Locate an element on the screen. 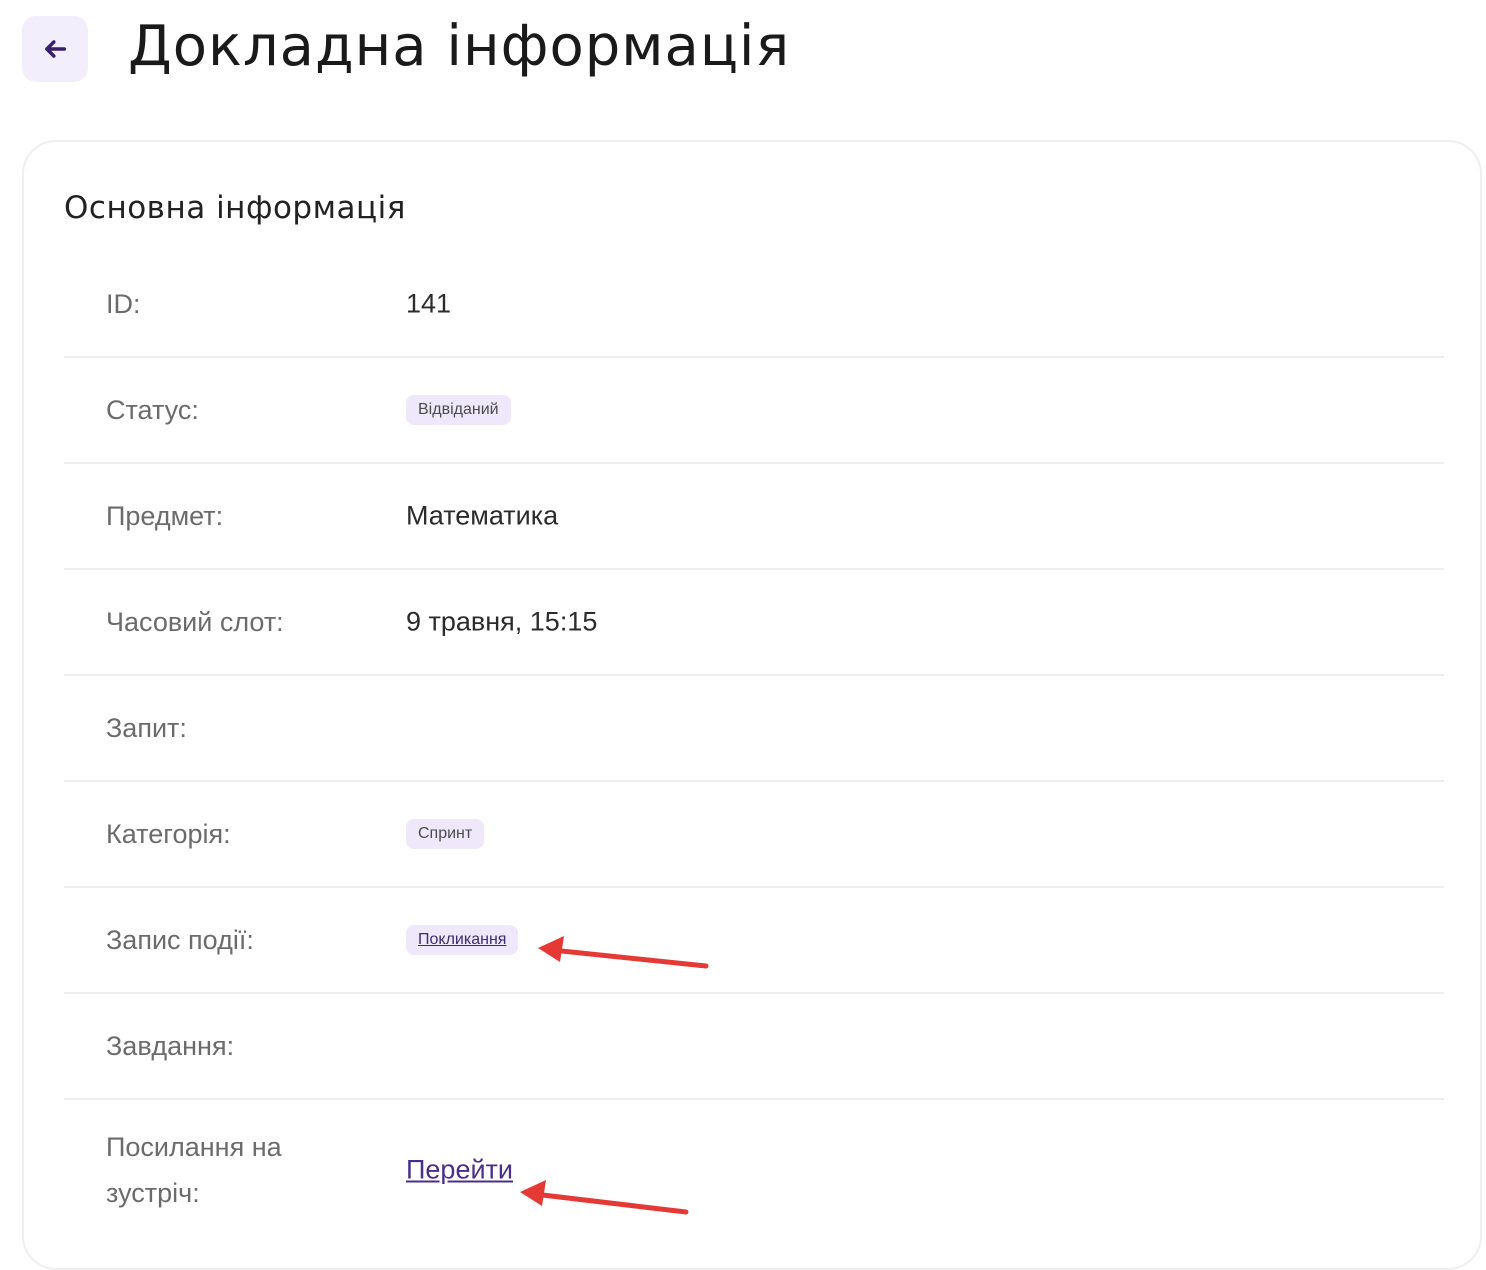  row-label-task: Завдання: is located at coordinates (170, 1046).